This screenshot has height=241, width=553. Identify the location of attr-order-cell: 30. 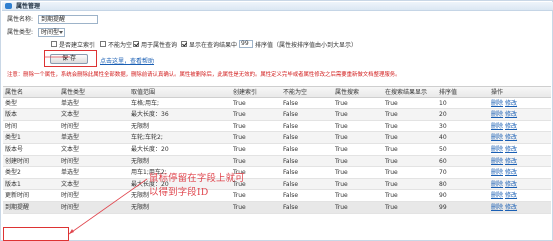
(443, 126).